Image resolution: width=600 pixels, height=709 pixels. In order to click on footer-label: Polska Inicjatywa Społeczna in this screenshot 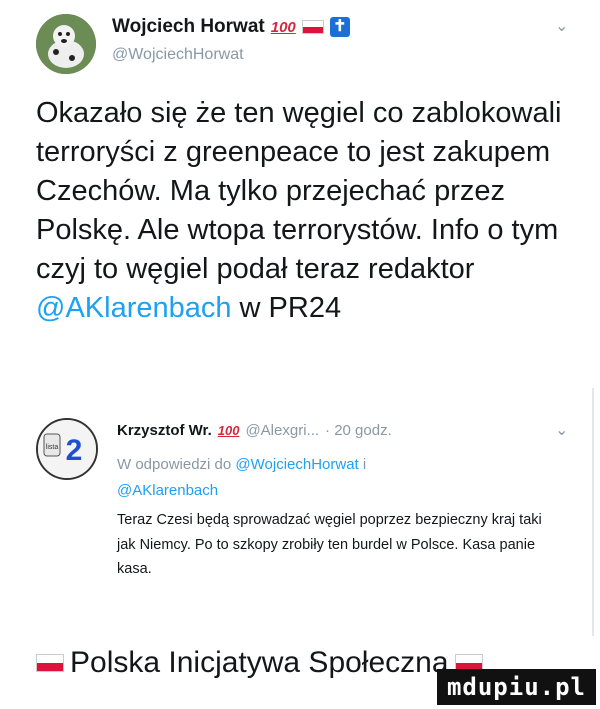, I will do `click(259, 662)`.